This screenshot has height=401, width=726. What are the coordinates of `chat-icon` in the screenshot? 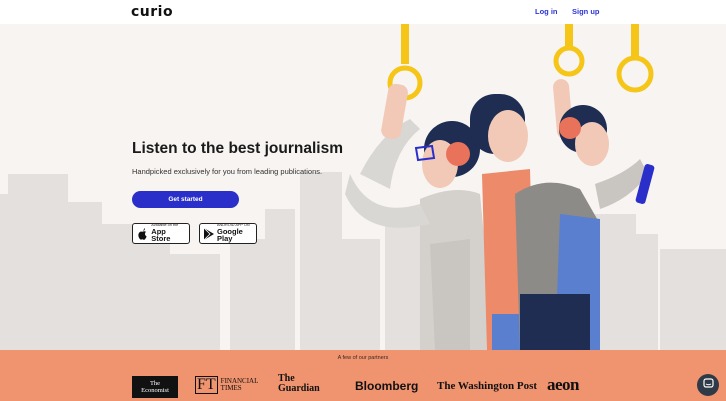 It's located at (708, 385).